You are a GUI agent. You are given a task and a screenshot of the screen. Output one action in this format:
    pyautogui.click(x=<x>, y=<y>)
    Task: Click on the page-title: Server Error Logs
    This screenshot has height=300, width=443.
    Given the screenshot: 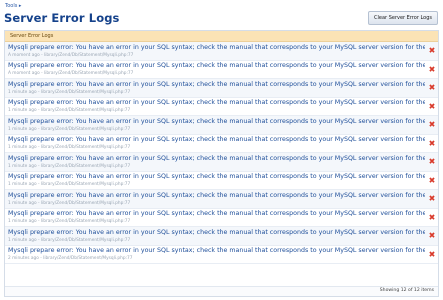 What is the action you would take?
    pyautogui.click(x=62, y=18)
    